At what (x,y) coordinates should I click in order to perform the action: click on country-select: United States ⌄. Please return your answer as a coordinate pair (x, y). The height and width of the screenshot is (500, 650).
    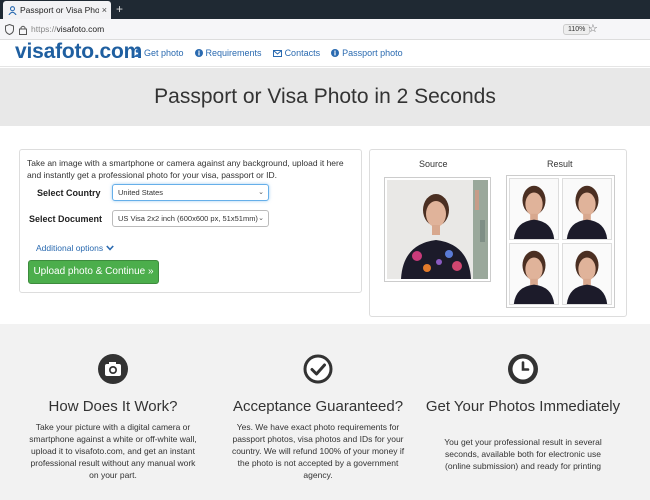
    Looking at the image, I should click on (190, 192).